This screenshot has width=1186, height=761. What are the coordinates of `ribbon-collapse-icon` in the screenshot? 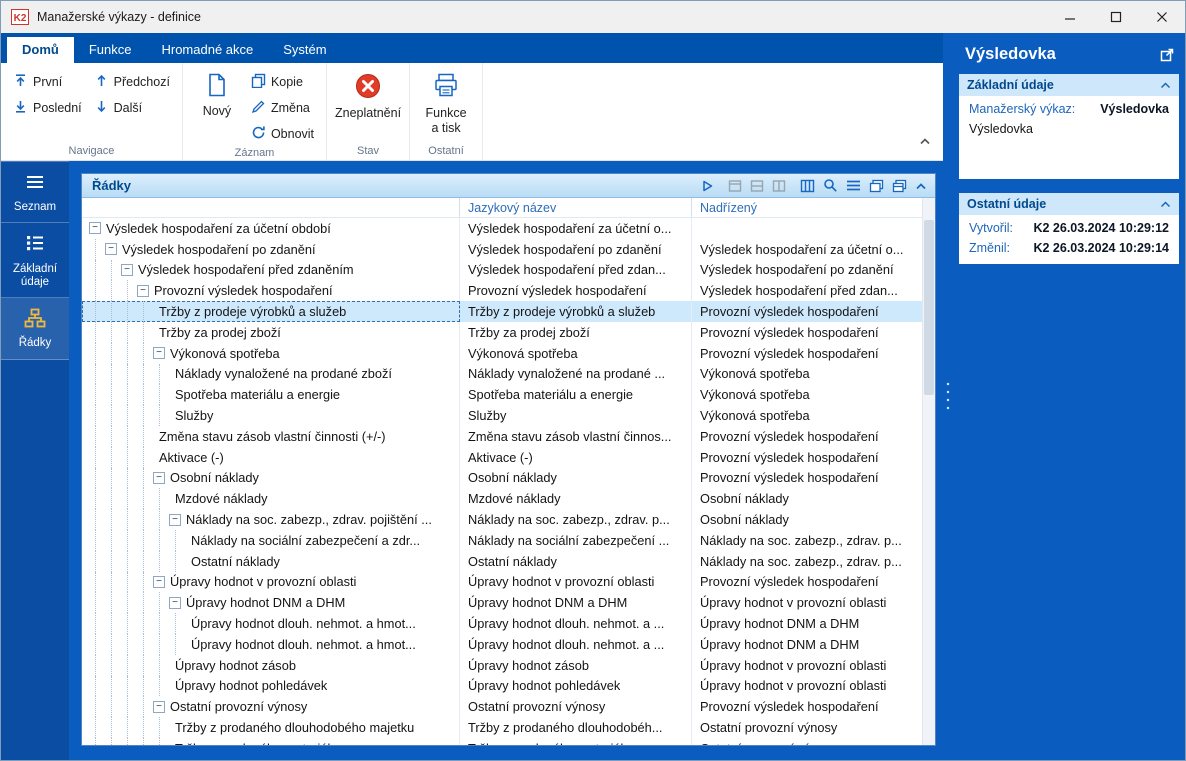 It's located at (925, 141).